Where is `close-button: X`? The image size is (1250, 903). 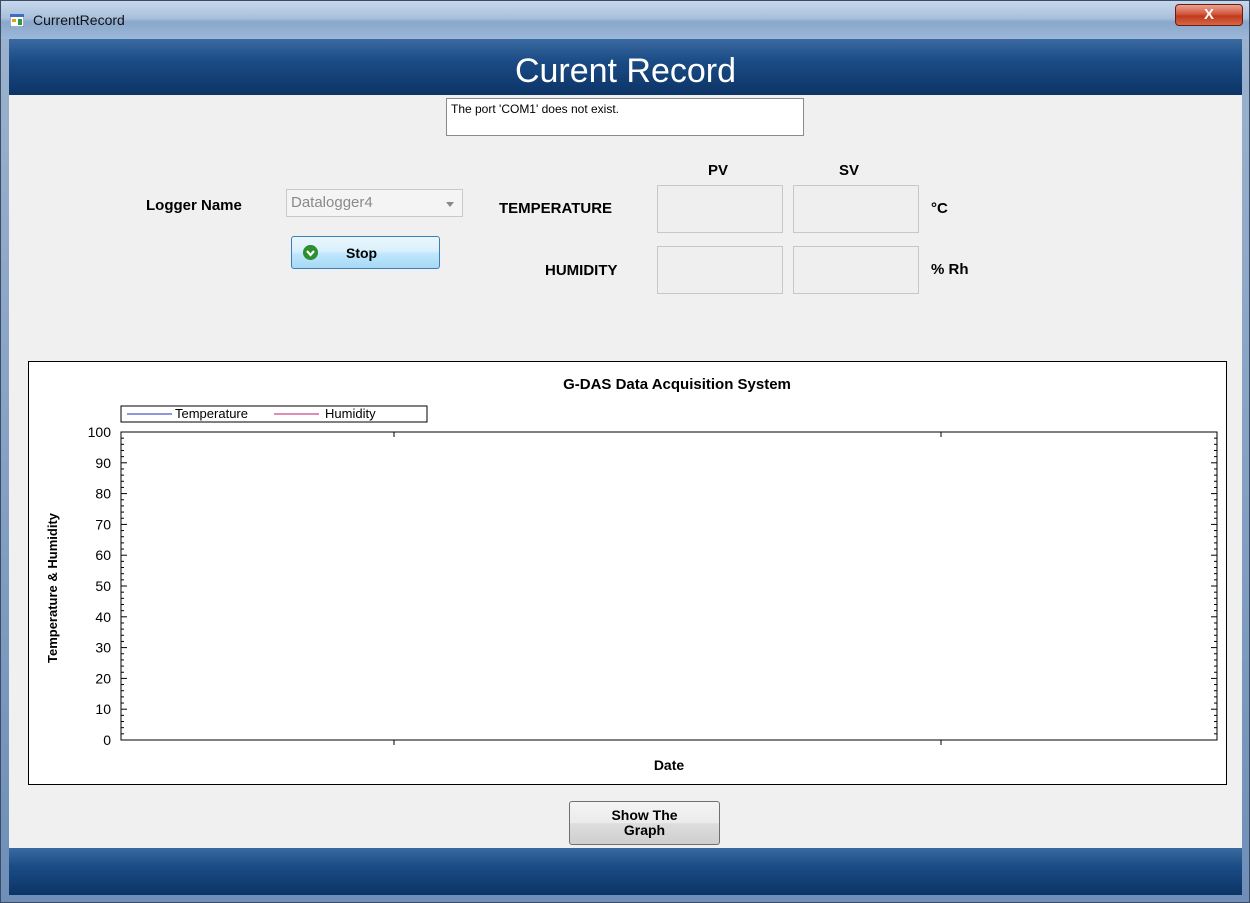 close-button: X is located at coordinates (1209, 15).